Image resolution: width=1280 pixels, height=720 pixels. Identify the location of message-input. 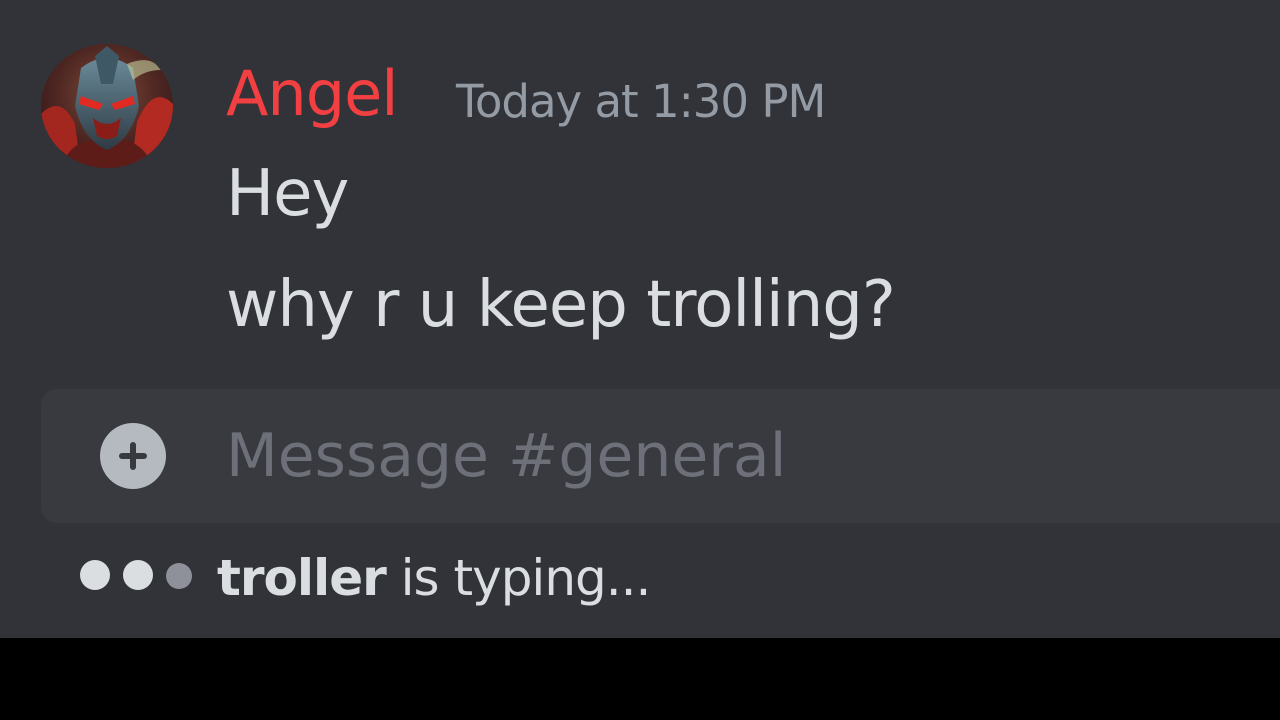
(726, 456).